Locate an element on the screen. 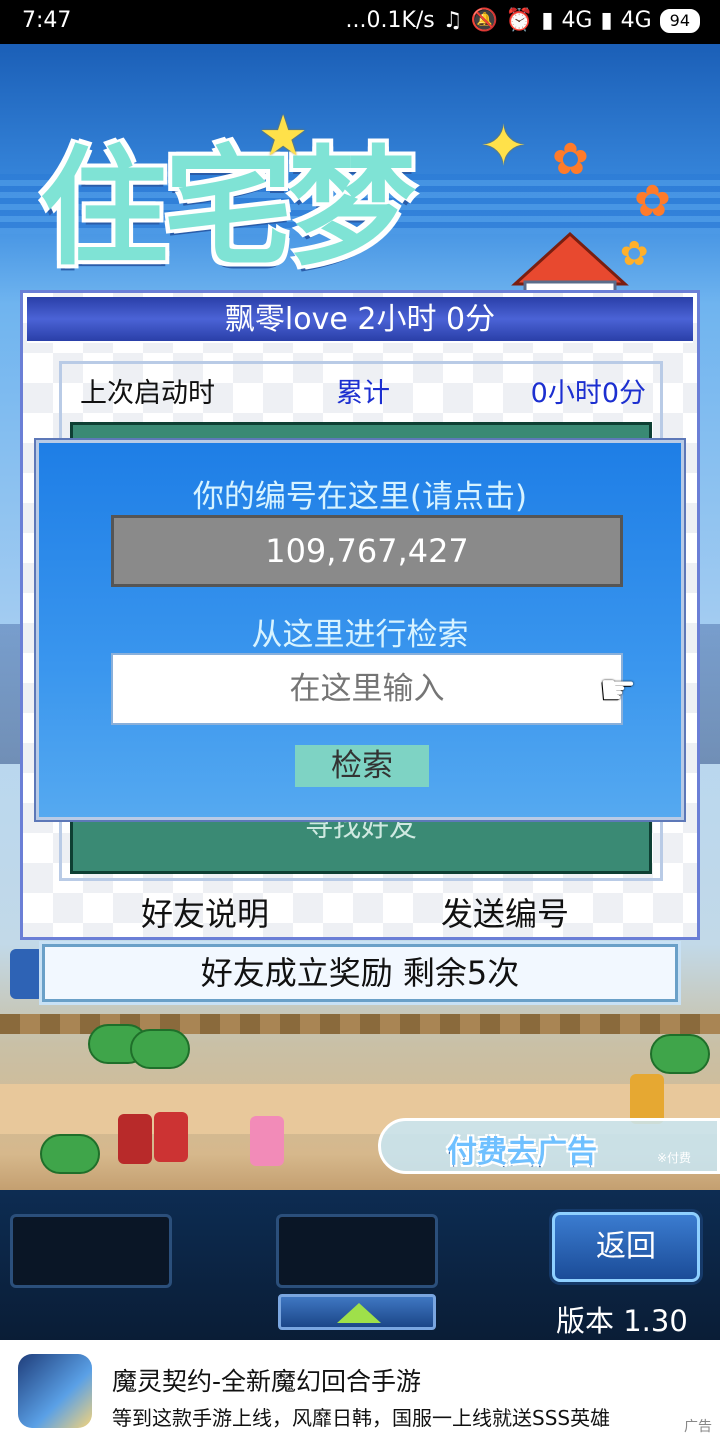  search-input is located at coordinates (367, 689).